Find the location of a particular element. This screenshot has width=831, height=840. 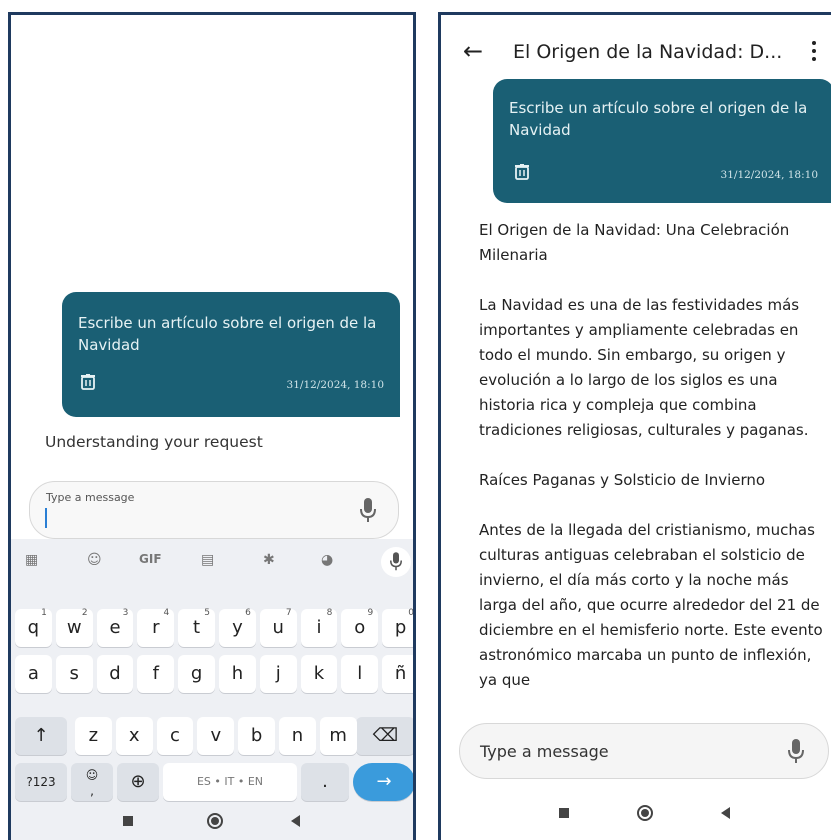

key-hint: 8 is located at coordinates (329, 613).